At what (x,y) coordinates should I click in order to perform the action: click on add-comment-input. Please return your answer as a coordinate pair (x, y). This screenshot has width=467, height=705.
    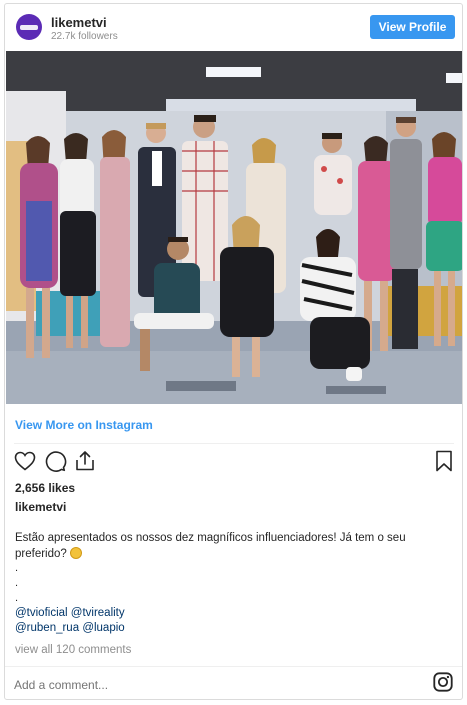
    Looking at the image, I should click on (219, 685).